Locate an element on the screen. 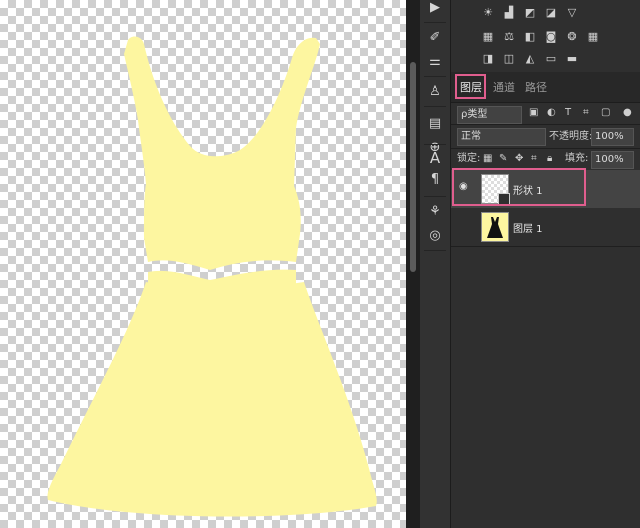  gradient-map-icon: ▭ is located at coordinates (551, 59).